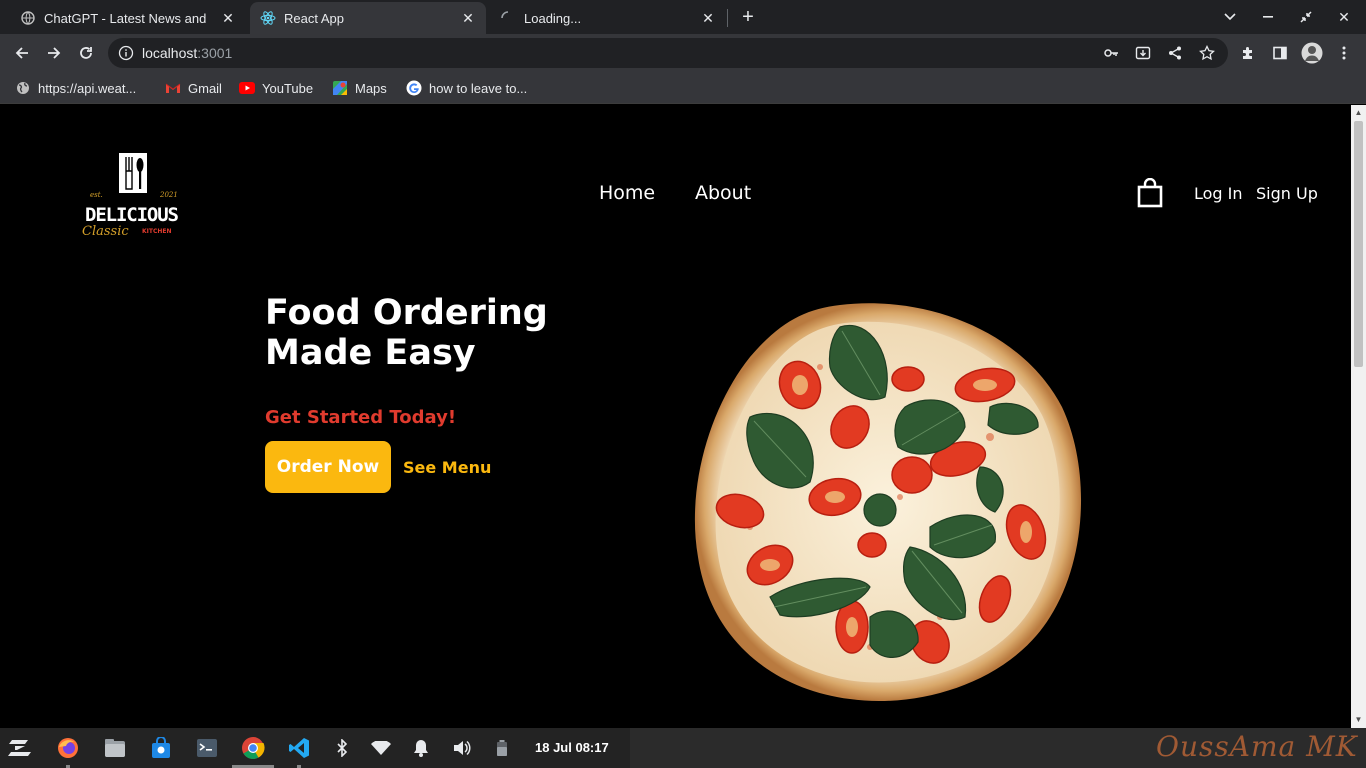 The height and width of the screenshot is (768, 1366). I want to click on terminal-icon, so click(207, 748).